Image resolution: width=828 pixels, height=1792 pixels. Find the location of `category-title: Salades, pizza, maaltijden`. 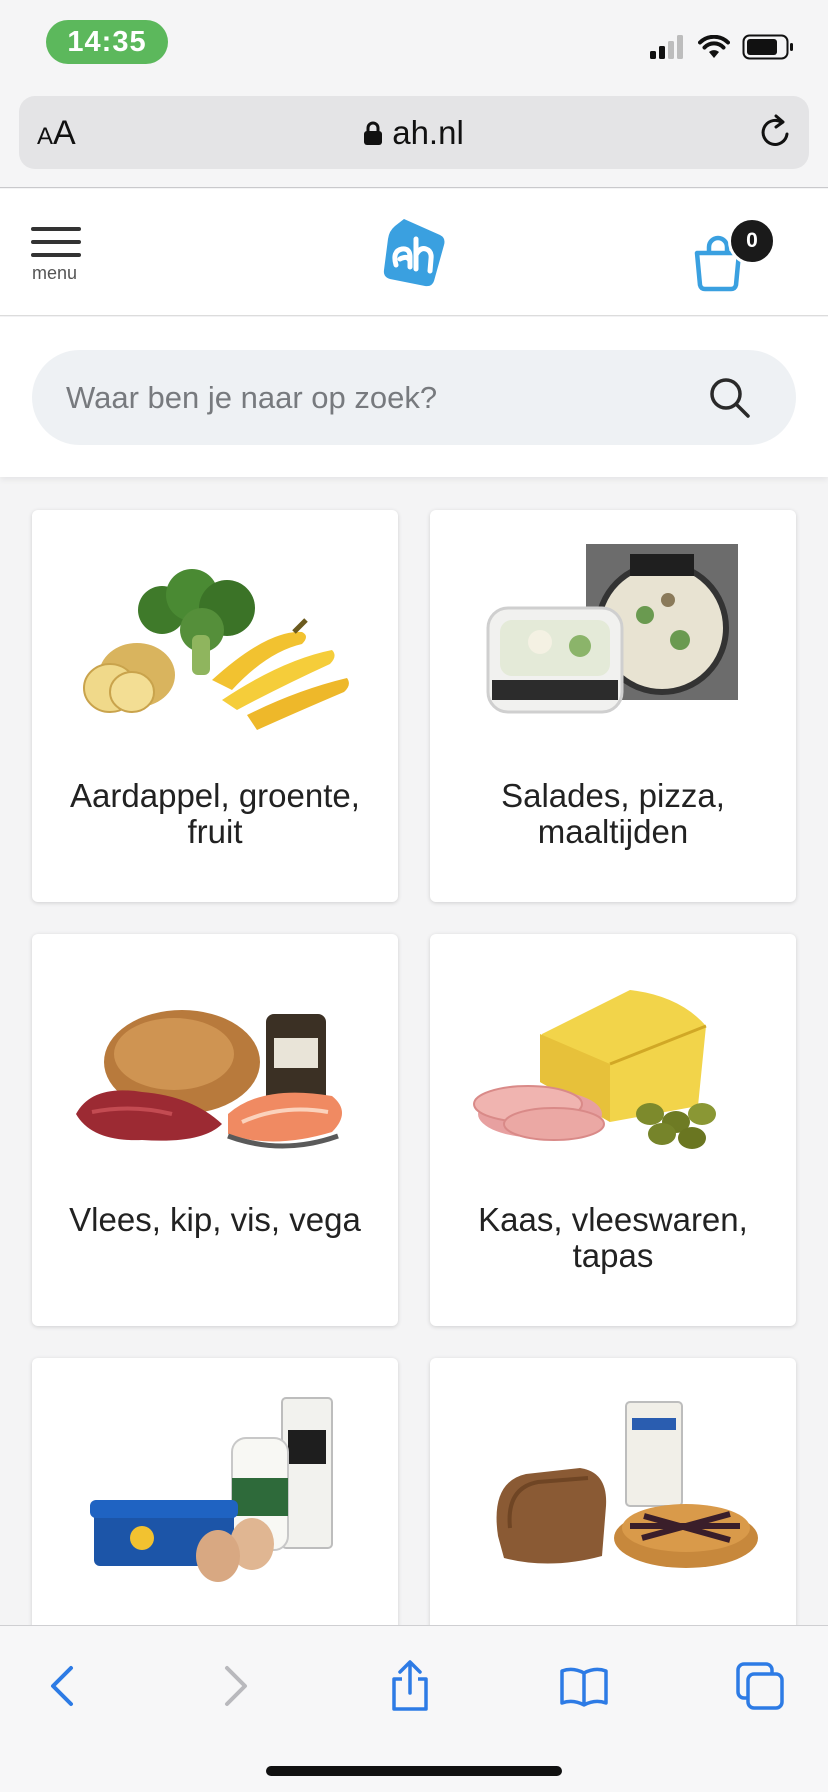

category-title: Salades, pizza, maaltijden is located at coordinates (613, 813).